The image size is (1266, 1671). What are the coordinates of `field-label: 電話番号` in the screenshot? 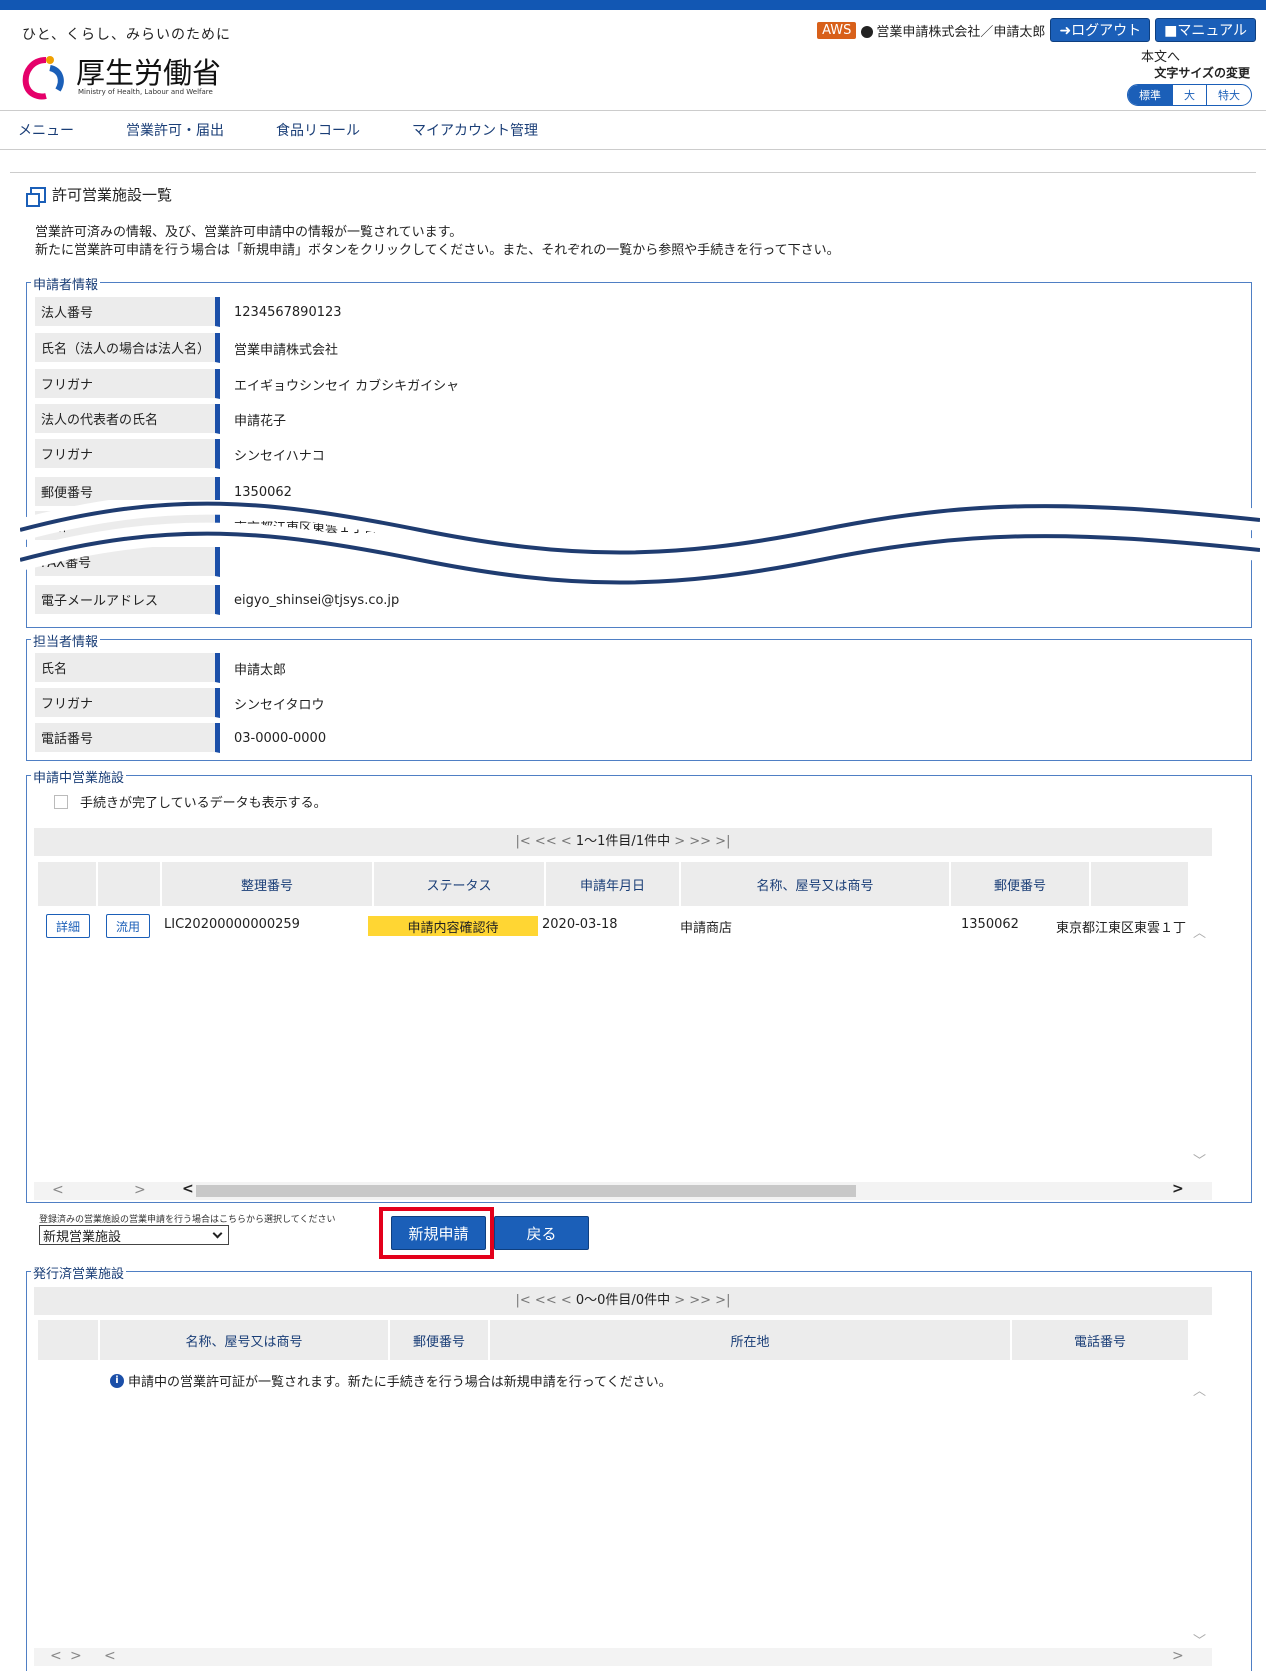 It's located at (127, 738).